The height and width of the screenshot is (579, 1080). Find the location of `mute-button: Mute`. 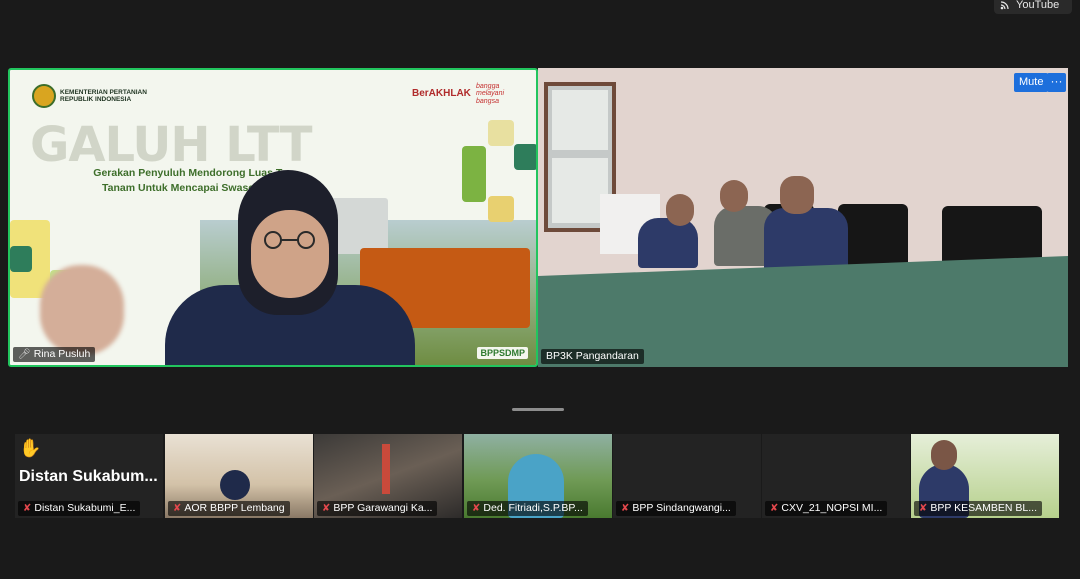

mute-button: Mute is located at coordinates (1031, 82).